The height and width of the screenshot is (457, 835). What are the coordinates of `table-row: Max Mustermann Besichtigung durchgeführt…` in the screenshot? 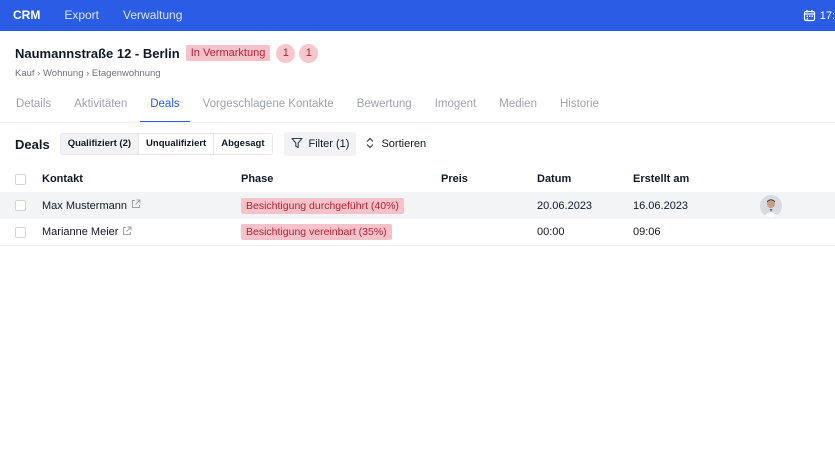 It's located at (417, 205).